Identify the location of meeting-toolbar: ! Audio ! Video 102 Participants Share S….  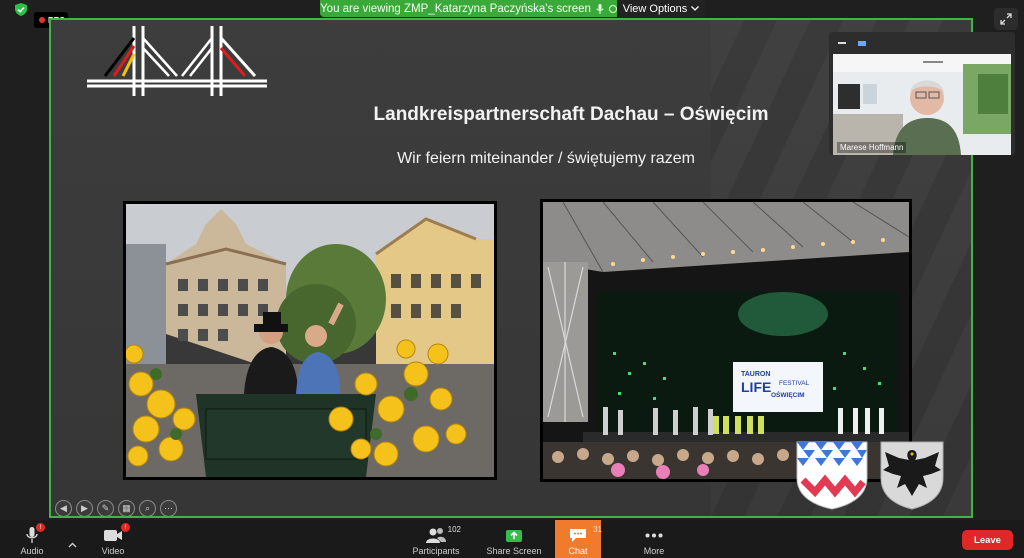
(512, 539).